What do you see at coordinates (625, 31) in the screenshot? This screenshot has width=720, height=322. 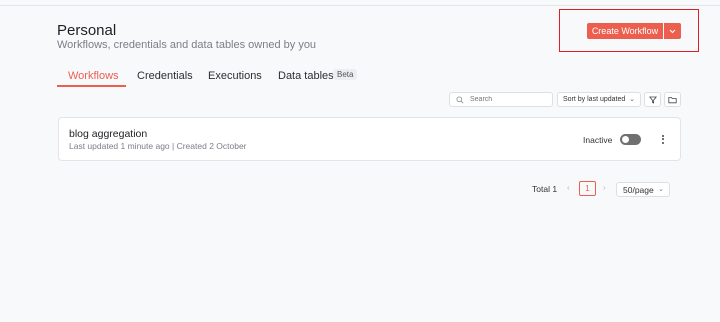 I see `create-workflow-button: Create Workflow` at bounding box center [625, 31].